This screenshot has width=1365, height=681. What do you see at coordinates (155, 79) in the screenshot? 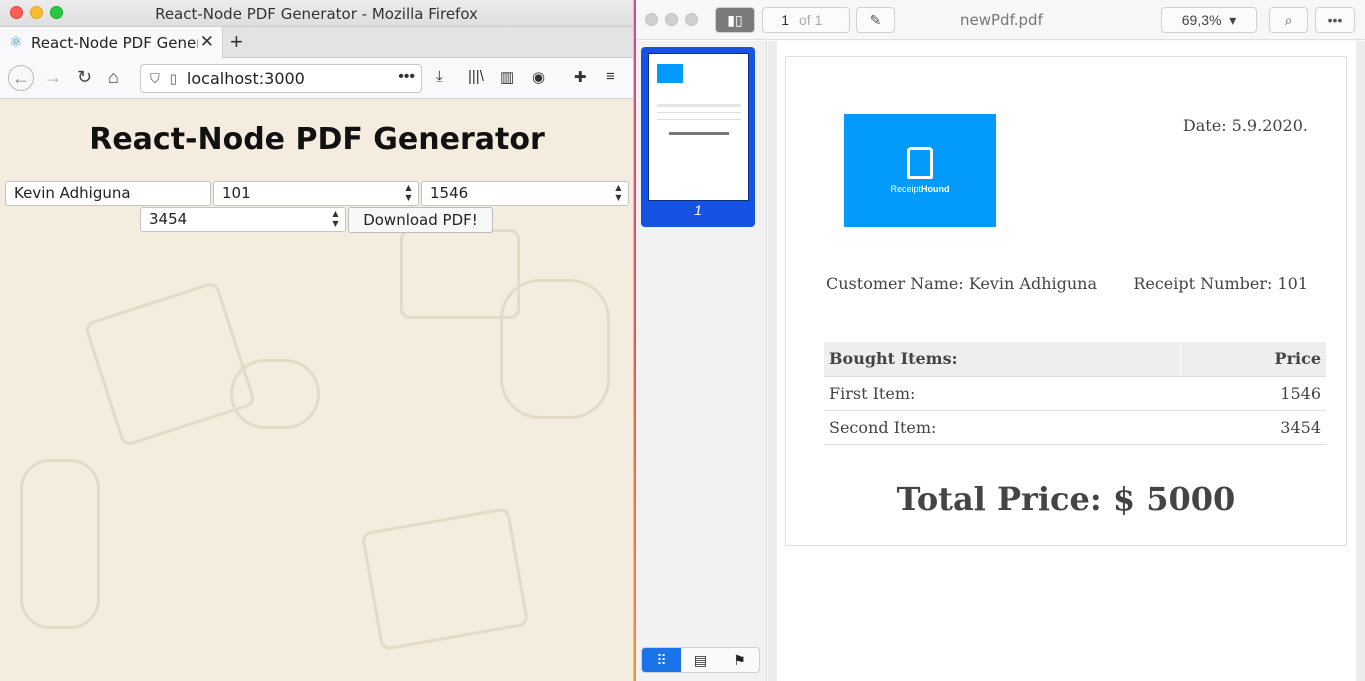
I see `shield-icon: ⛉` at bounding box center [155, 79].